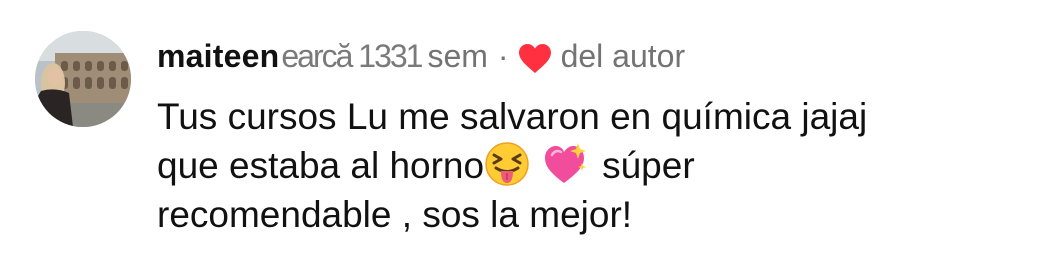  I want to click on sparkling-heart-emoji, so click(565, 164).